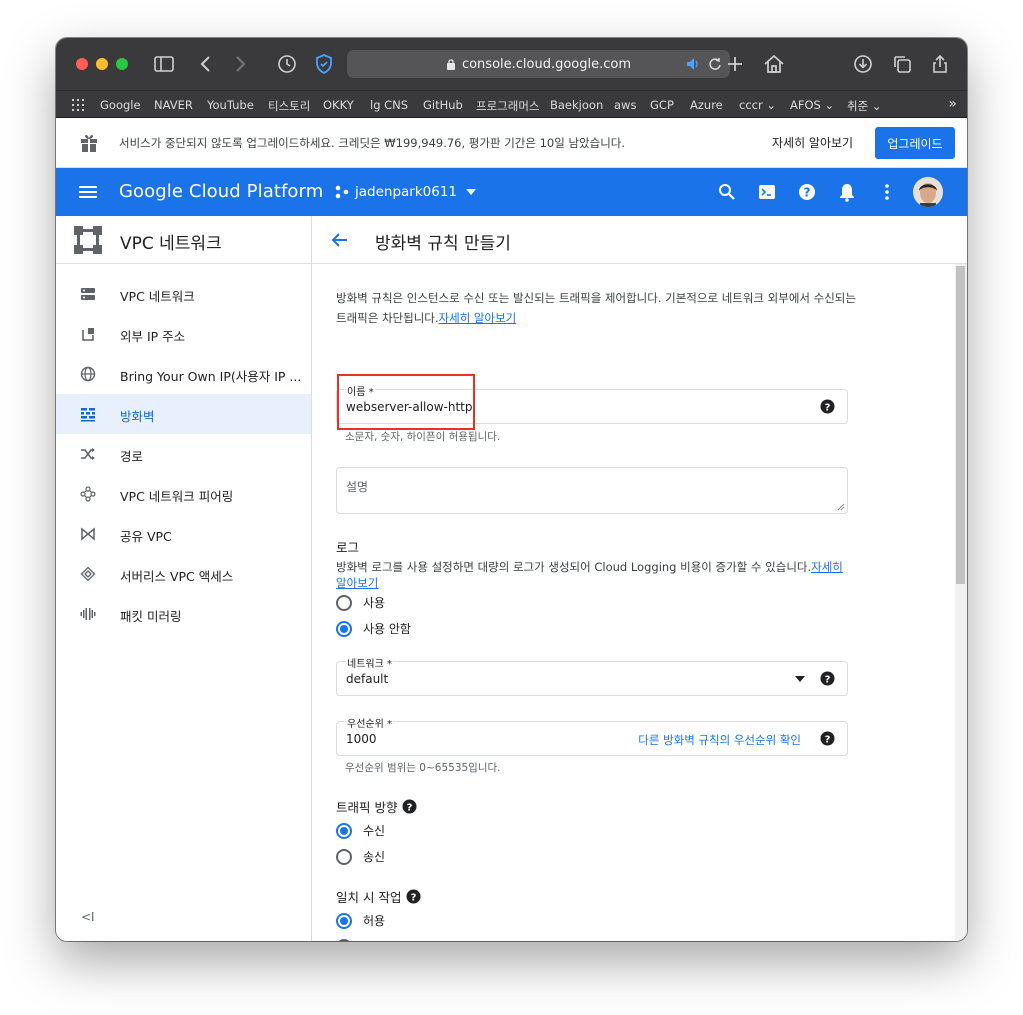  Describe the element at coordinates (693, 64) in the screenshot. I see `speaker-icon` at that location.